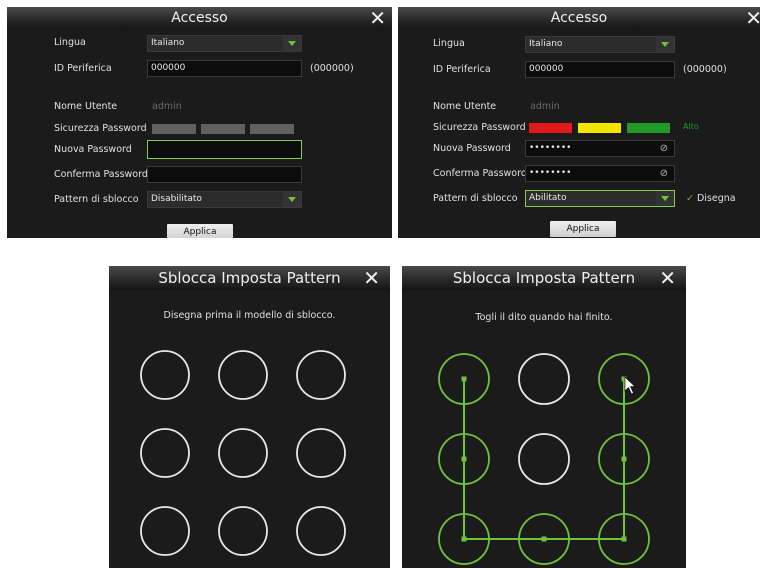  What do you see at coordinates (600, 148) in the screenshot?
I see `new-password-field: •••••••• ⊘` at bounding box center [600, 148].